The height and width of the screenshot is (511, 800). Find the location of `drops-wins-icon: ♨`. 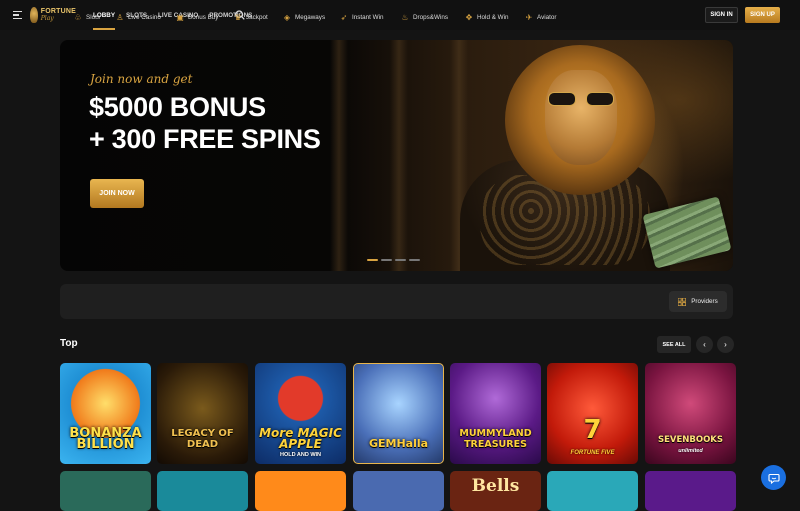

drops-wins-icon: ♨ is located at coordinates (405, 17).